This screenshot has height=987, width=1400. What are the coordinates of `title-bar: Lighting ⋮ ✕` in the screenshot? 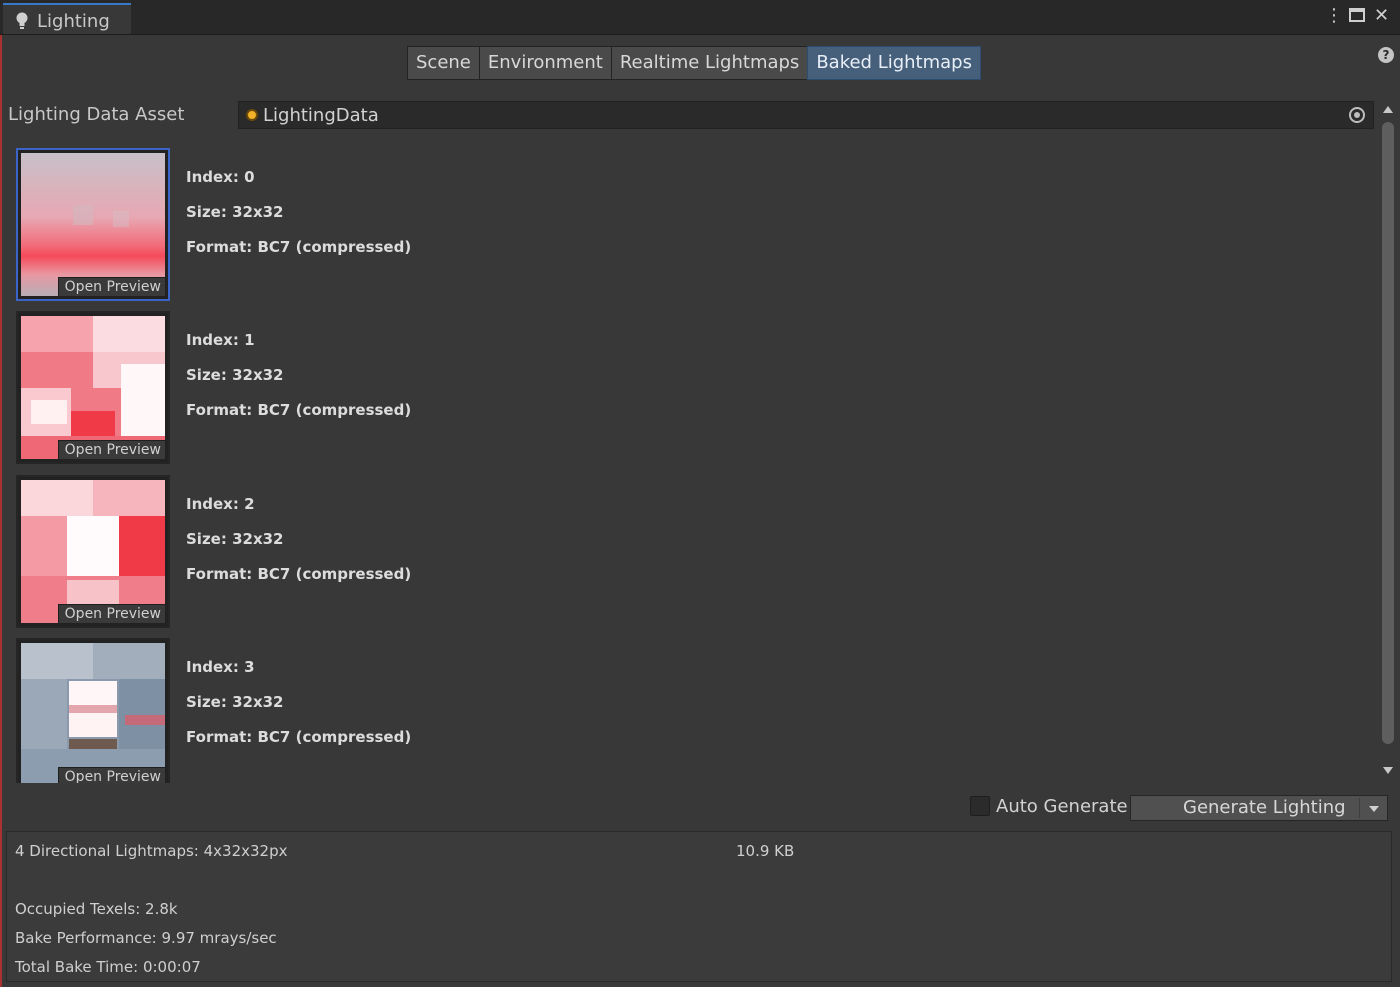 It's located at (700, 17).